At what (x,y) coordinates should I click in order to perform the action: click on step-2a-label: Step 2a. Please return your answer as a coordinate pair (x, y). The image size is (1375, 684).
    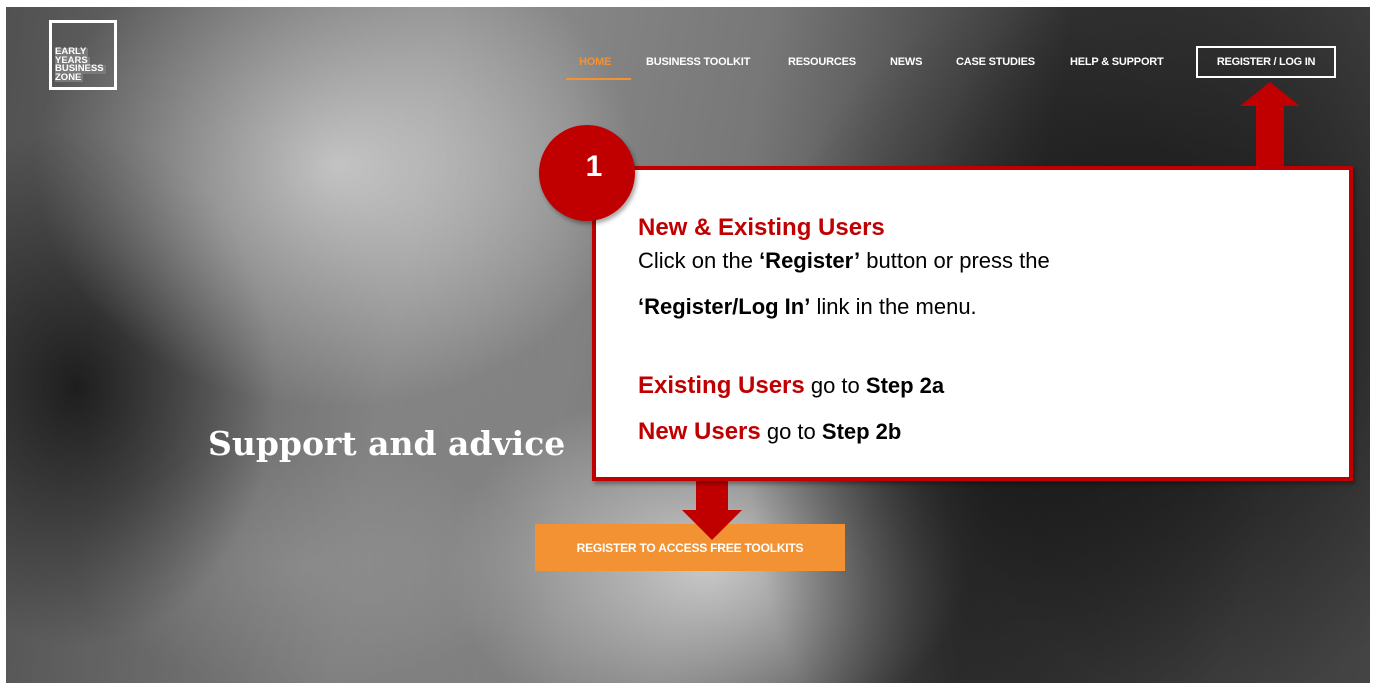
    Looking at the image, I should click on (905, 385).